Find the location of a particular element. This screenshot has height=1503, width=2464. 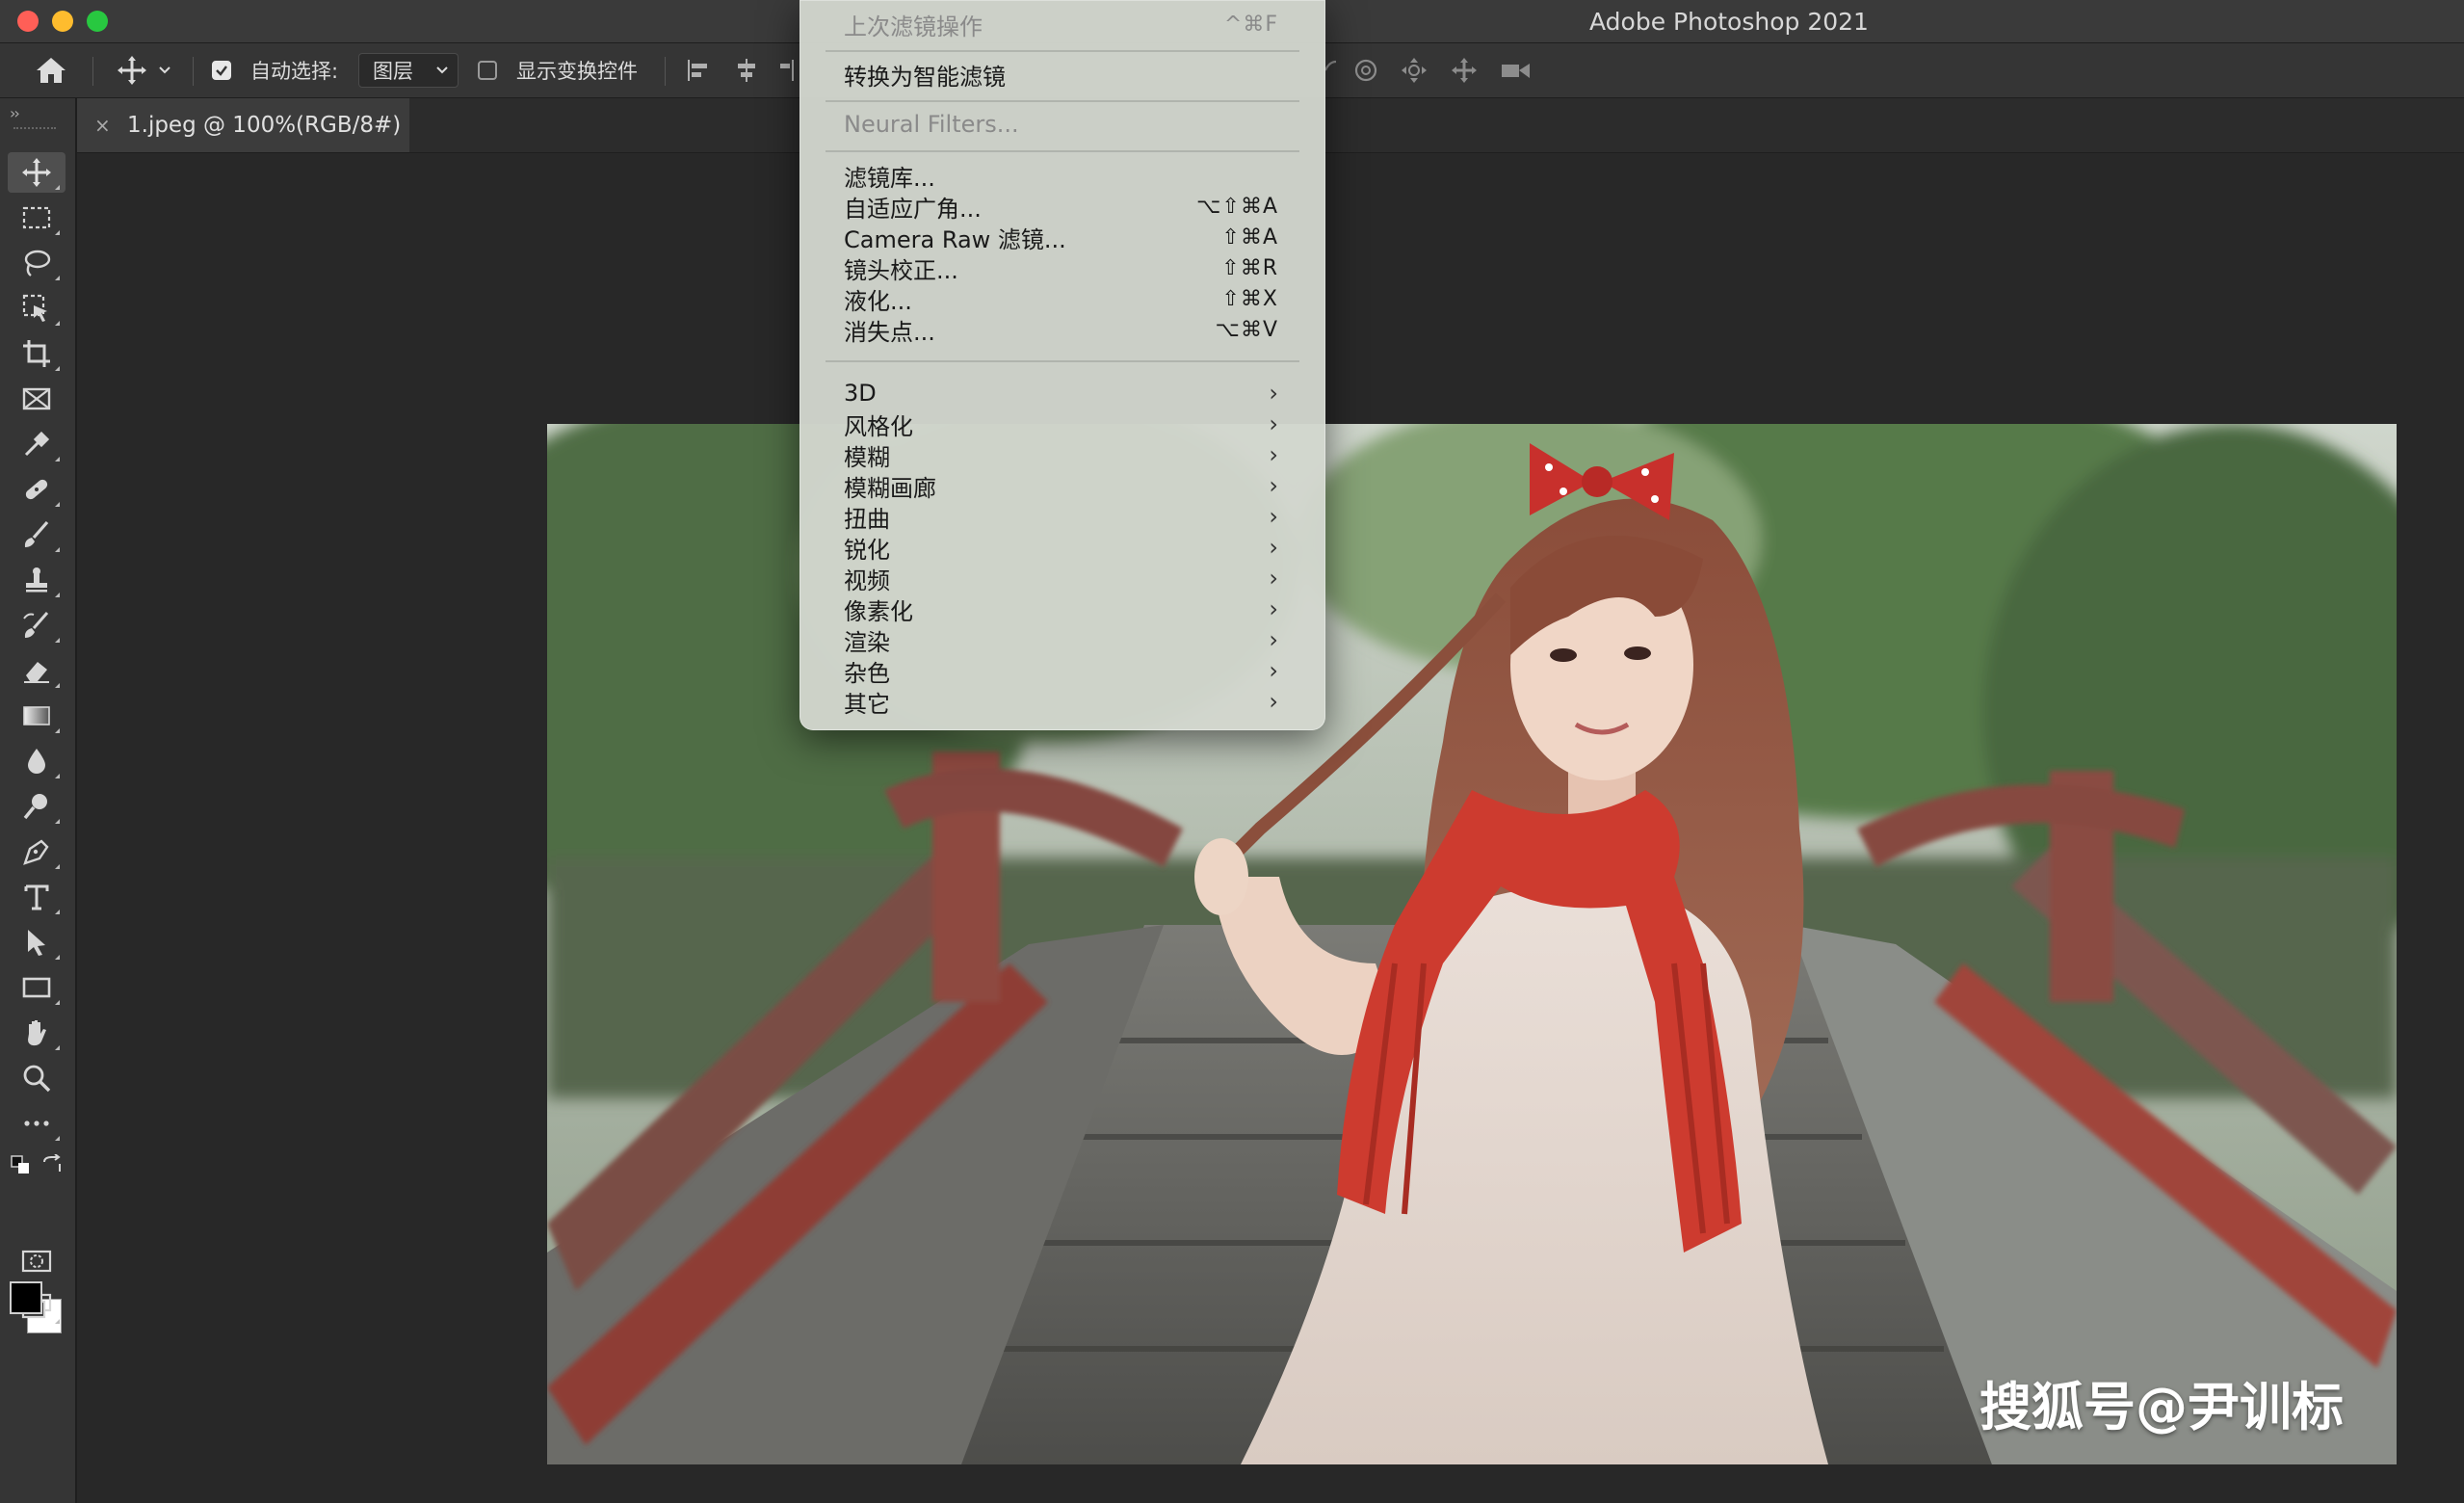

auto-select-target-value: 图层 is located at coordinates (393, 71).